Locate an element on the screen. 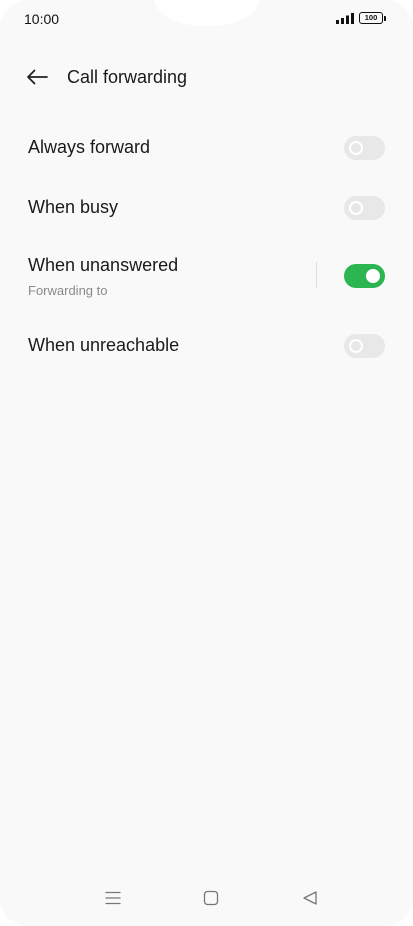 This screenshot has width=413, height=926. status-icons: 100 is located at coordinates (361, 18).